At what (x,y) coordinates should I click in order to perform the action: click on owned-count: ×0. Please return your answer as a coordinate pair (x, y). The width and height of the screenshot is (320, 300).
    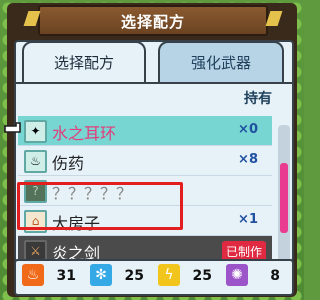
    Looking at the image, I should click on (248, 129).